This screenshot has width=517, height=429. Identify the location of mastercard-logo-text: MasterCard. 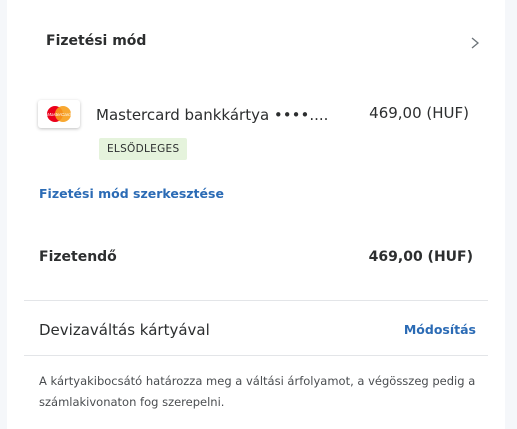
(59, 114).